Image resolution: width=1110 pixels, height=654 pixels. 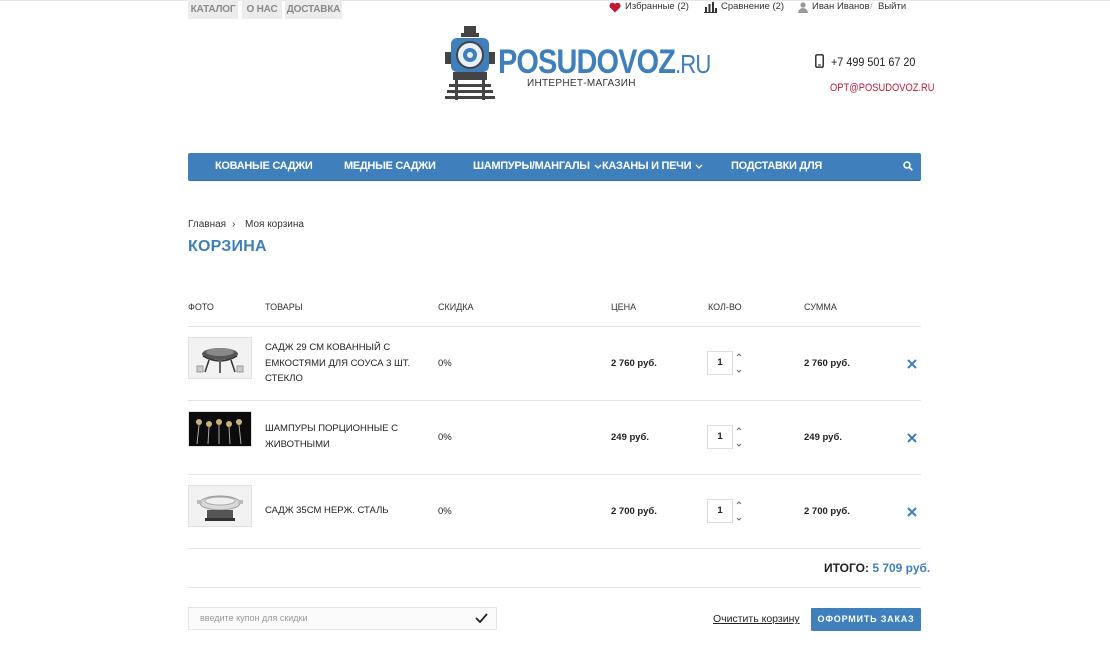 I want to click on nav-label: Подставки для, so click(x=776, y=166).